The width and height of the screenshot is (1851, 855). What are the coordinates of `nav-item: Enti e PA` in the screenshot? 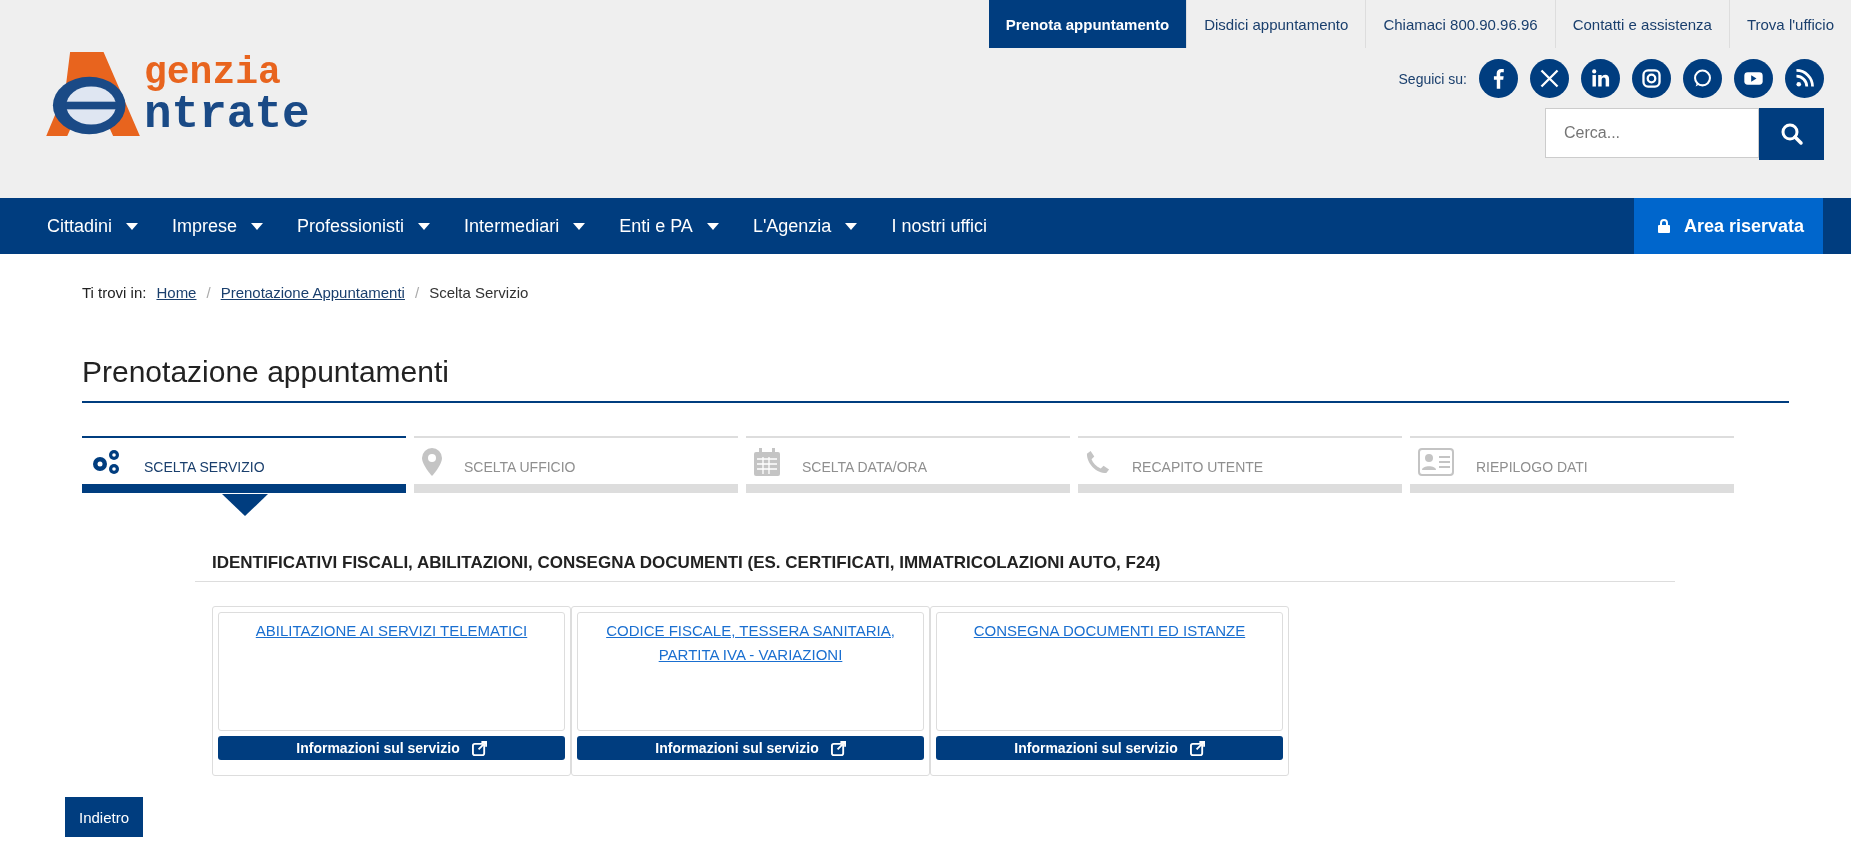 It's located at (669, 226).